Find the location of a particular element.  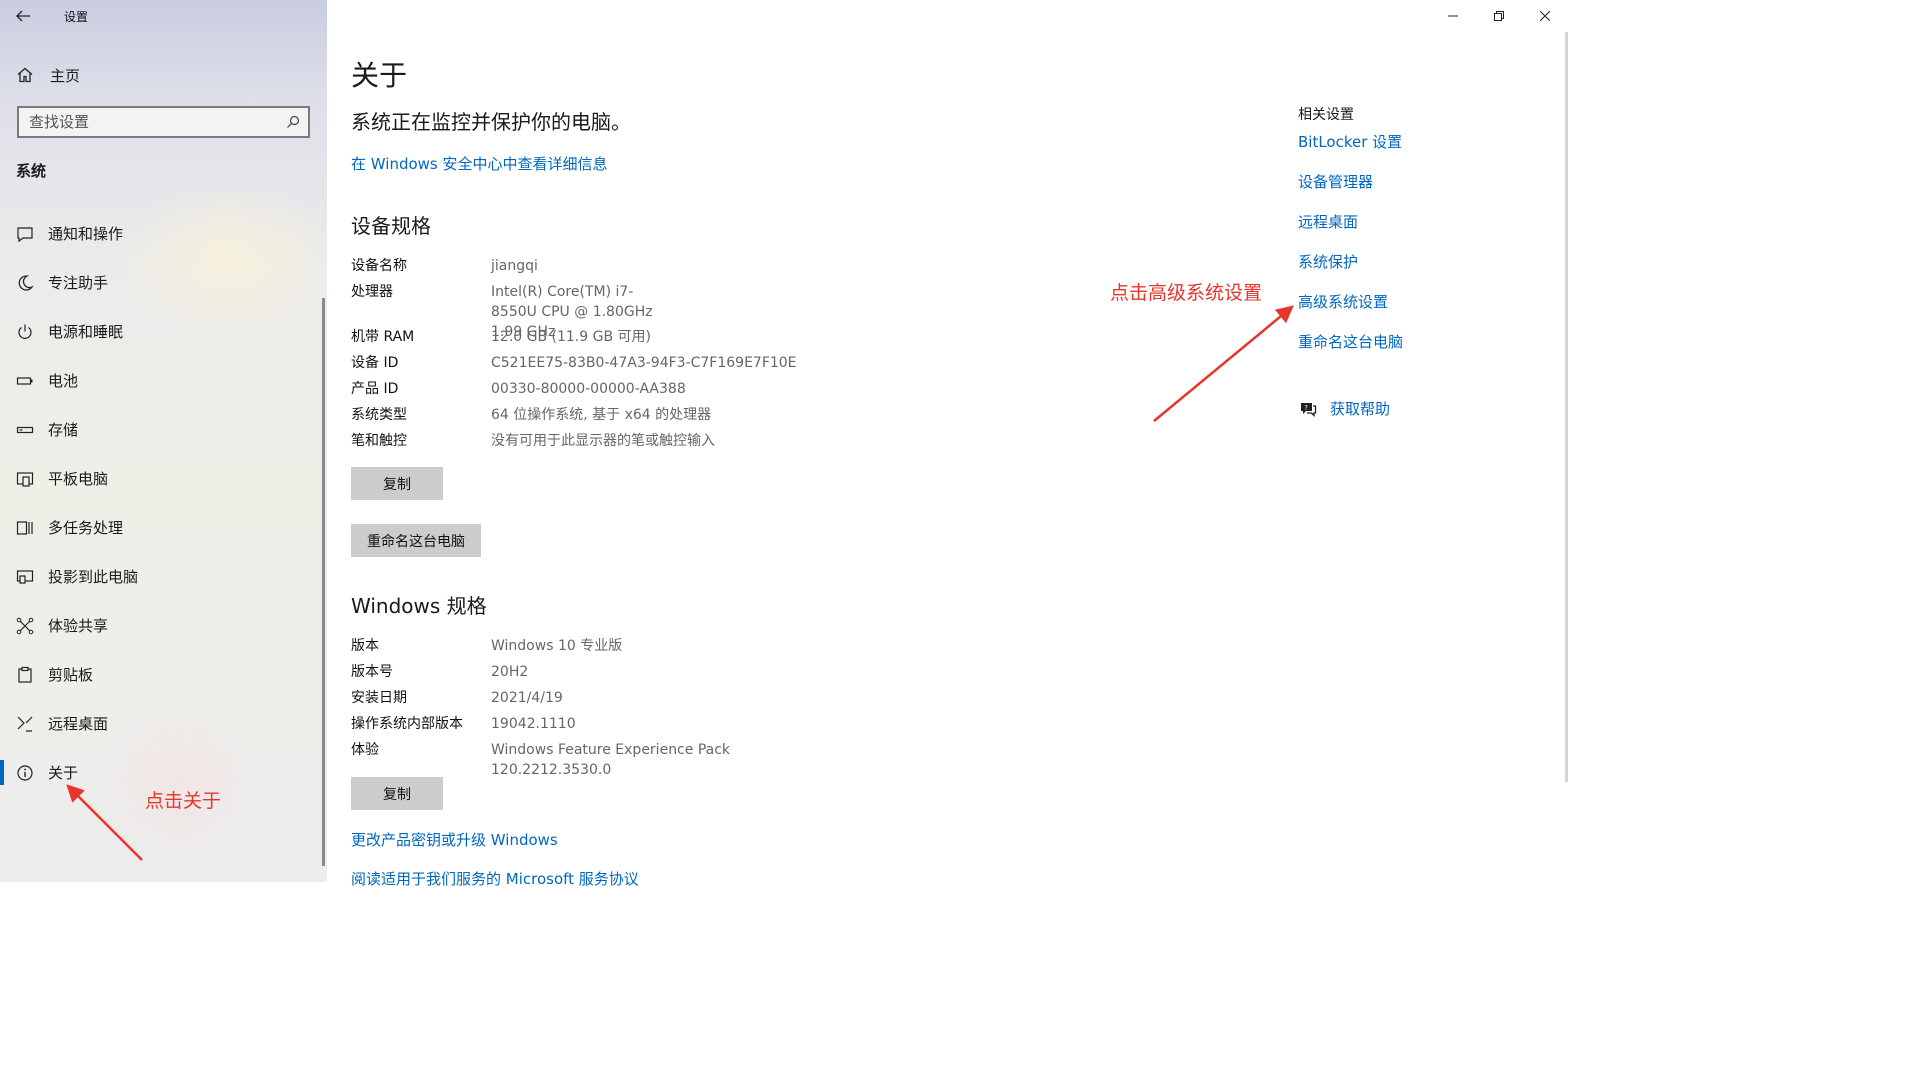

spec-value: 2021/4/19 is located at coordinates (527, 698).